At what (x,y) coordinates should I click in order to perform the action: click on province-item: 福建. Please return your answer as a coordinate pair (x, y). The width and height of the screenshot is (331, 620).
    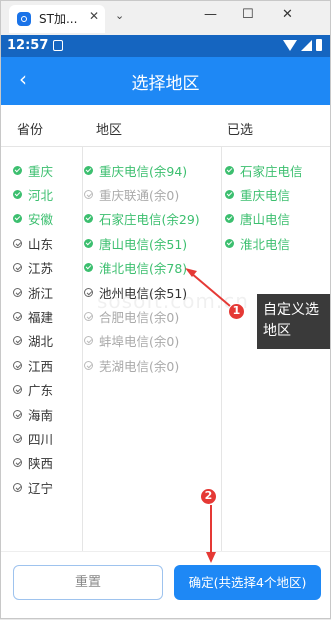
    Looking at the image, I should click on (33, 316).